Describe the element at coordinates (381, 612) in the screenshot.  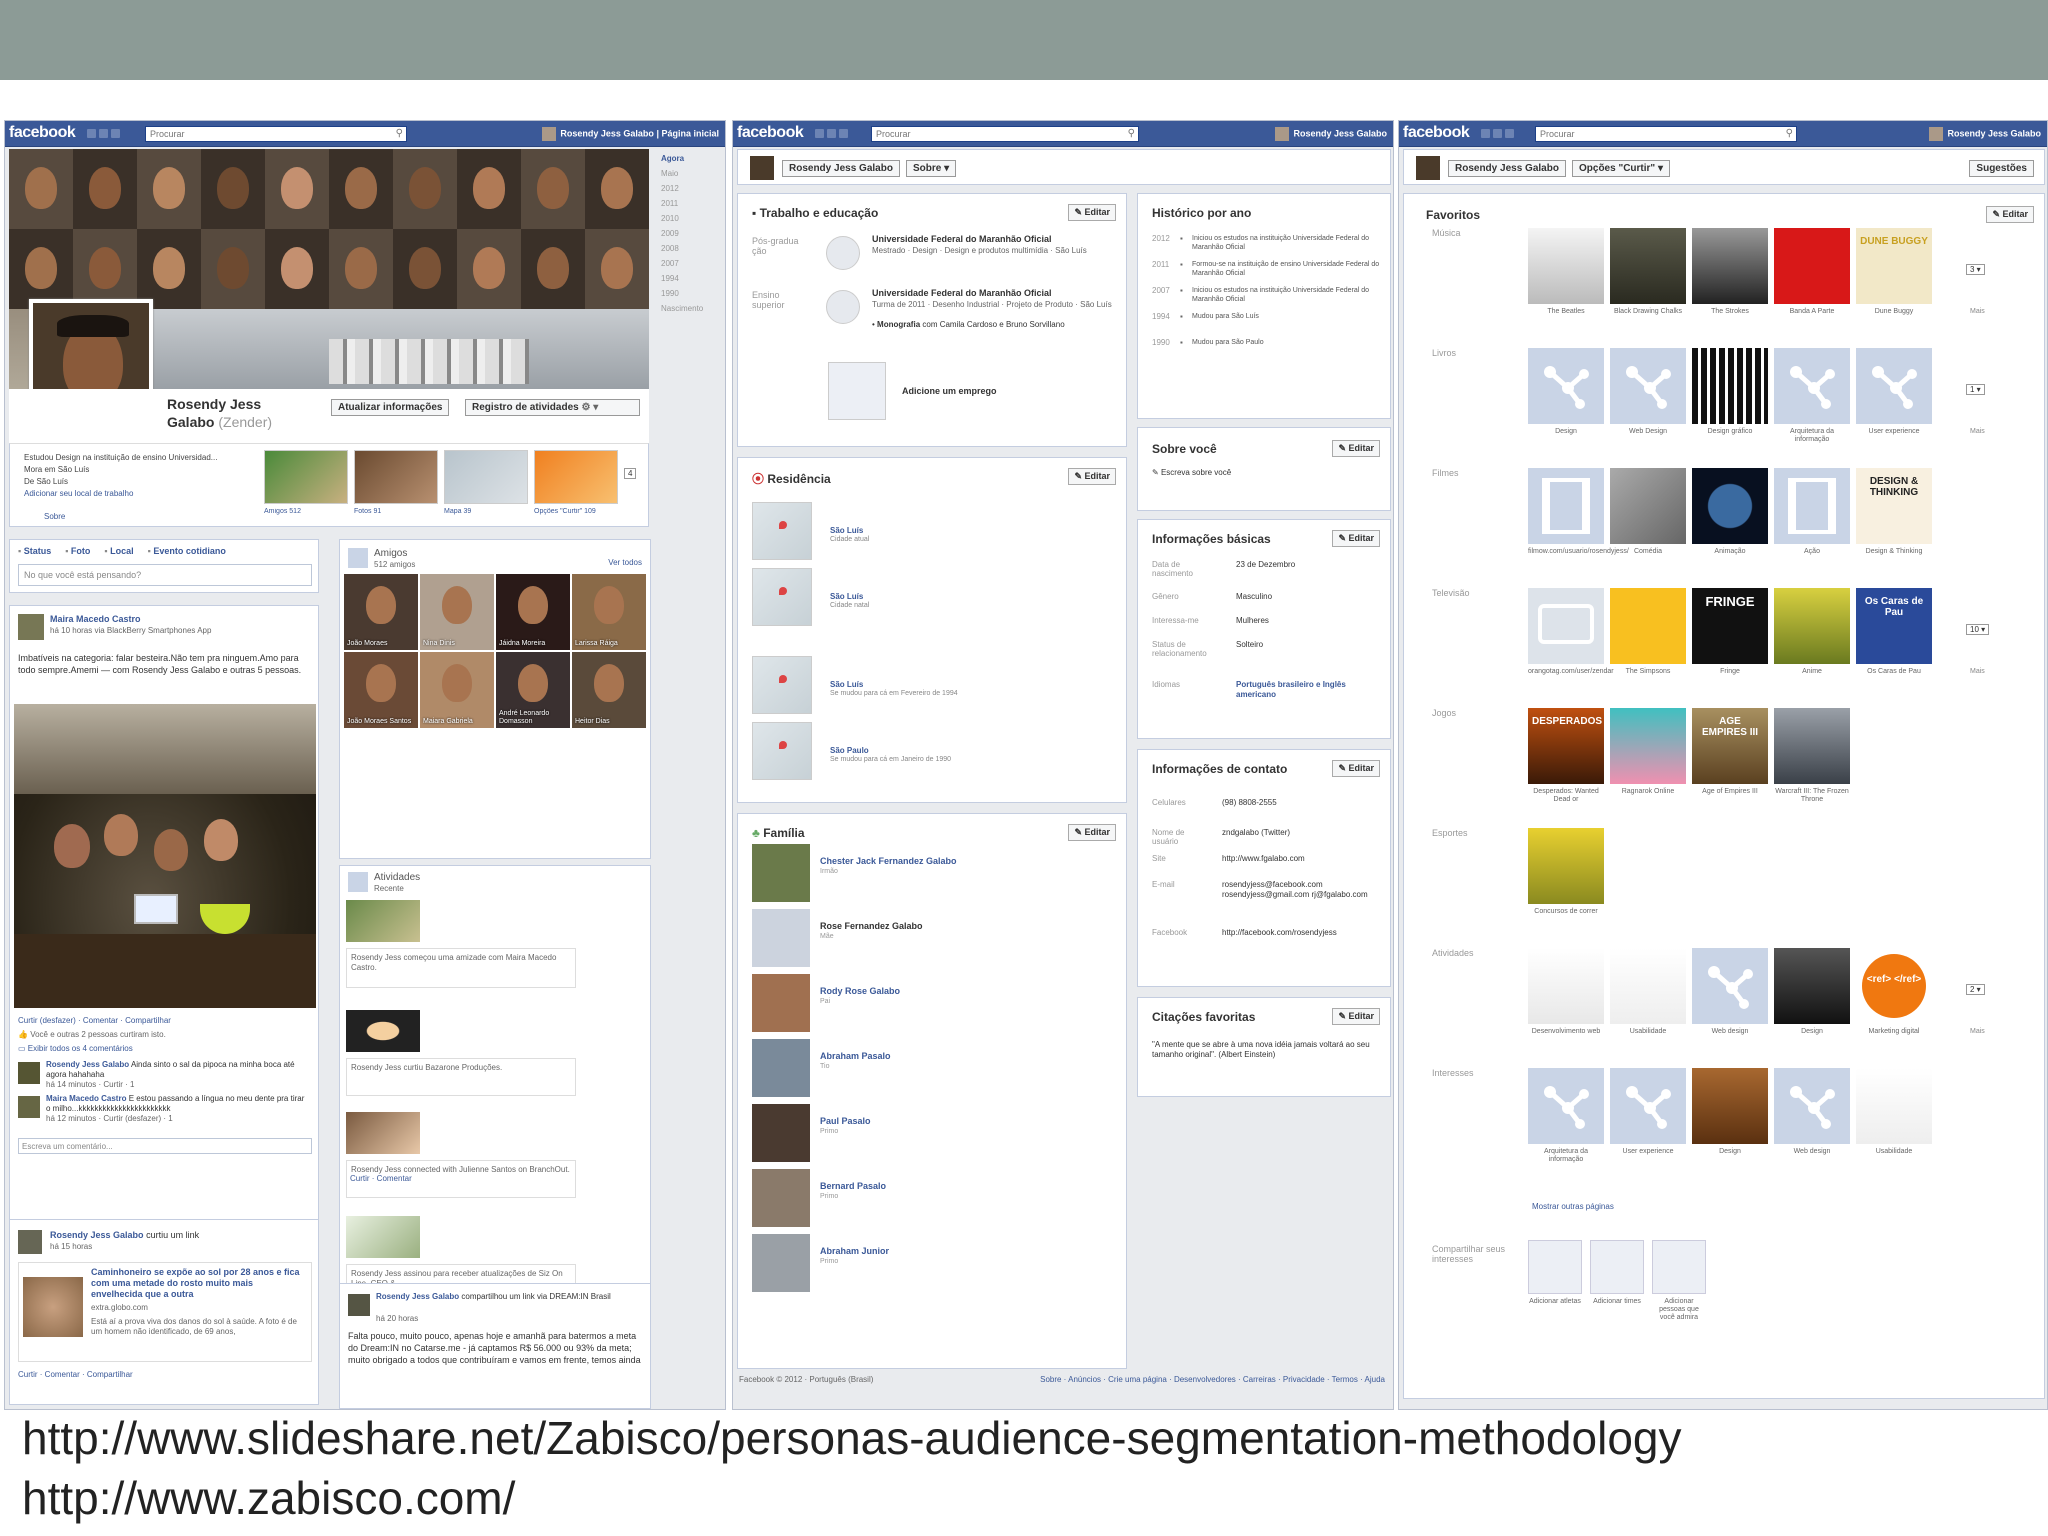
I see `friend-thumbnail: João Moraes` at that location.